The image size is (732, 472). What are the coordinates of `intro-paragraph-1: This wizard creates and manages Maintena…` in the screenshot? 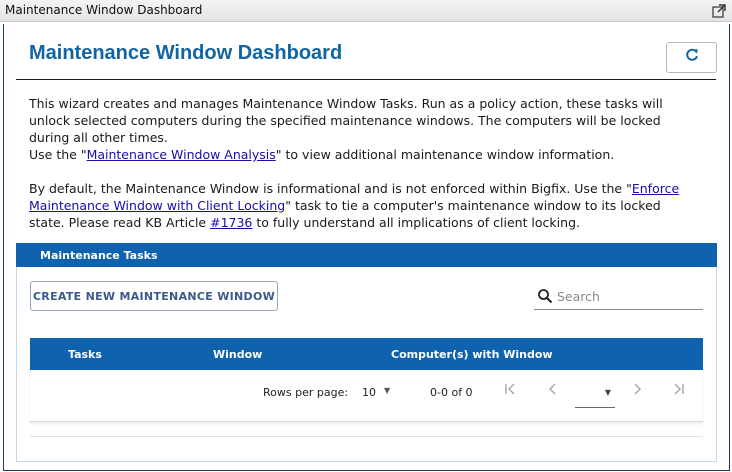 It's located at (346, 120).